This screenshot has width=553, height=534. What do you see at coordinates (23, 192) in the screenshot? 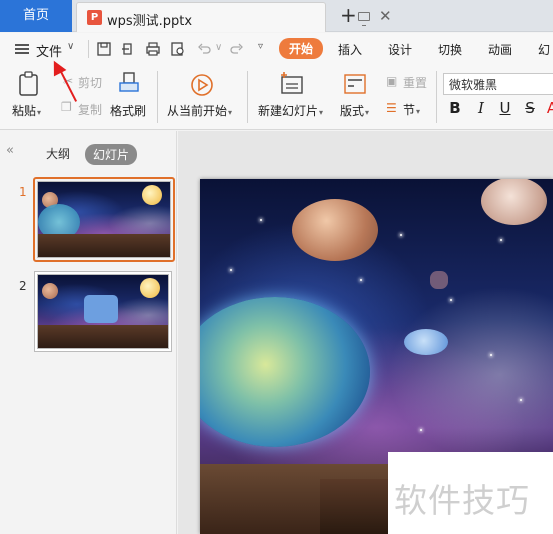
I see `slide-number: 1` at bounding box center [23, 192].